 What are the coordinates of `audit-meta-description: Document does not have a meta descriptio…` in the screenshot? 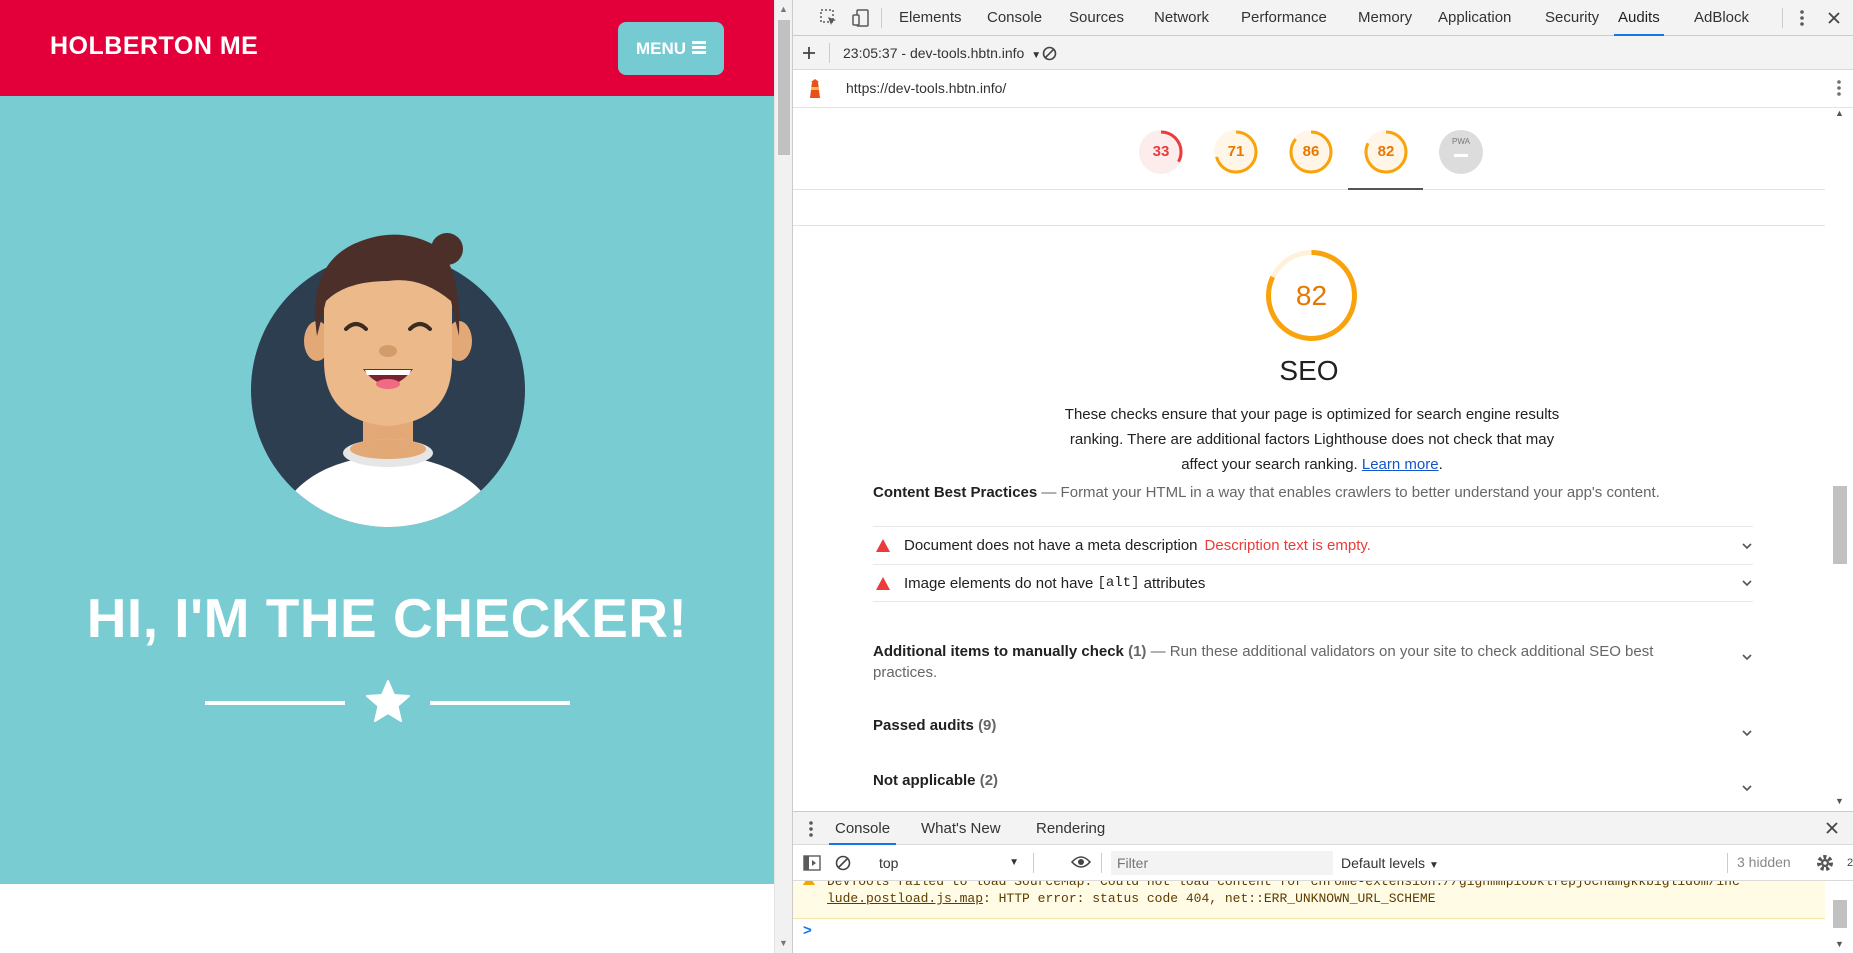 It's located at (1313, 545).